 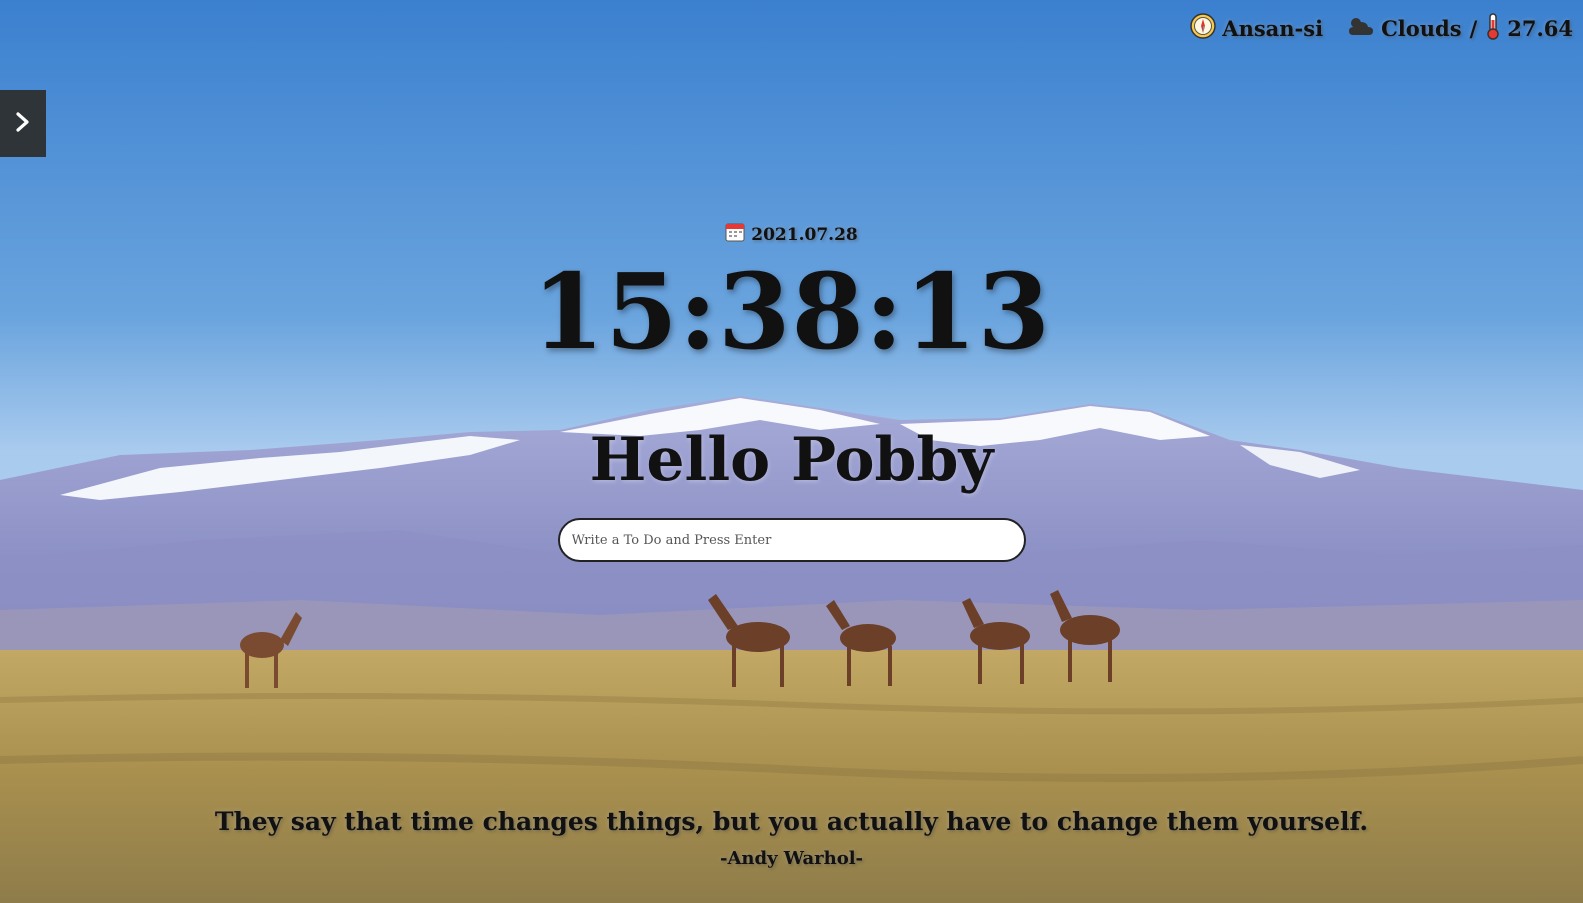 I want to click on sidebar-toggle-button, so click(x=23, y=123).